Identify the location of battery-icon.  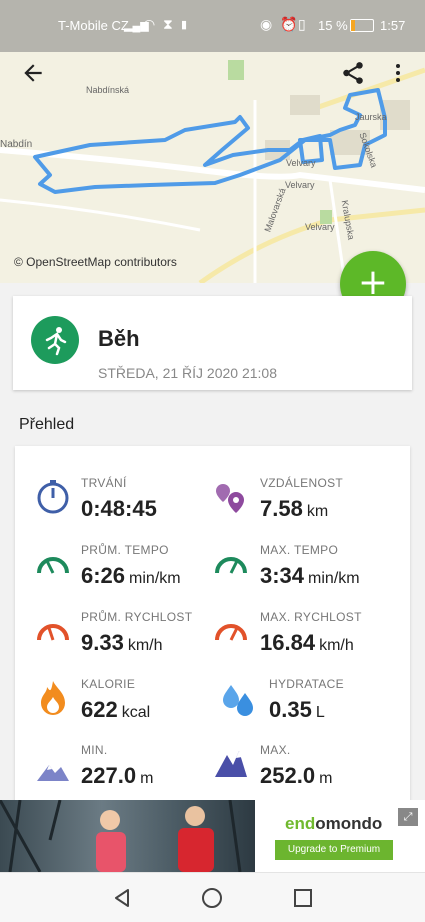
(362, 25).